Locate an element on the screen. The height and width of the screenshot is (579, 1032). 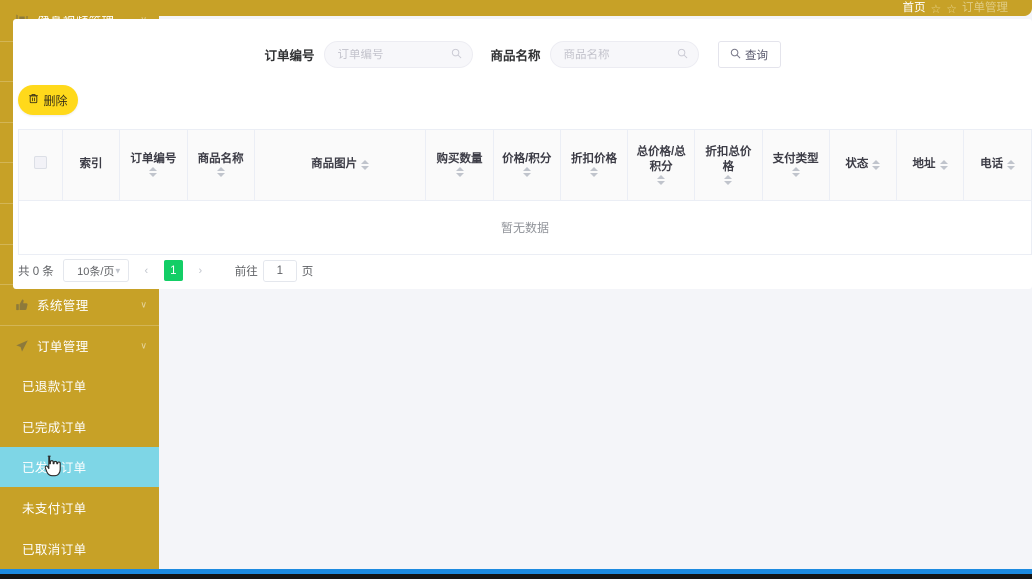
table-header-select-all is located at coordinates (41, 165).